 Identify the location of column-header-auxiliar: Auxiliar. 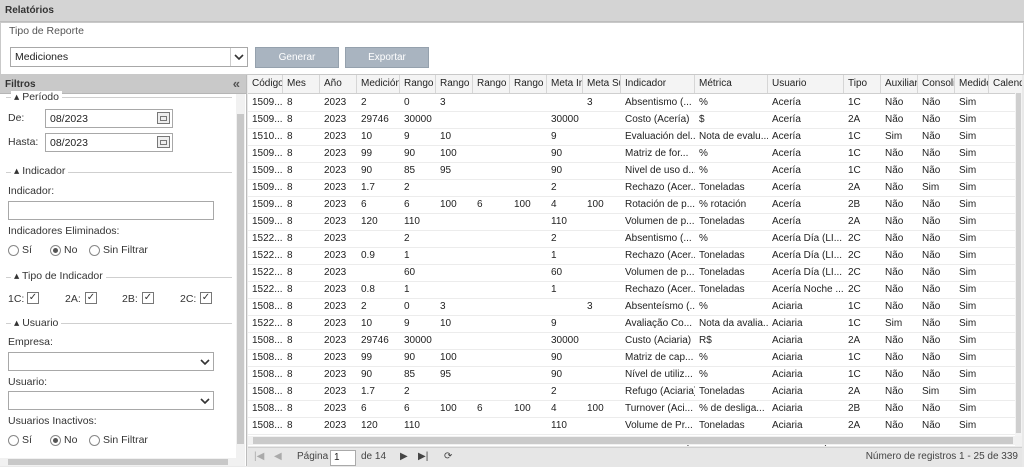
(899, 84).